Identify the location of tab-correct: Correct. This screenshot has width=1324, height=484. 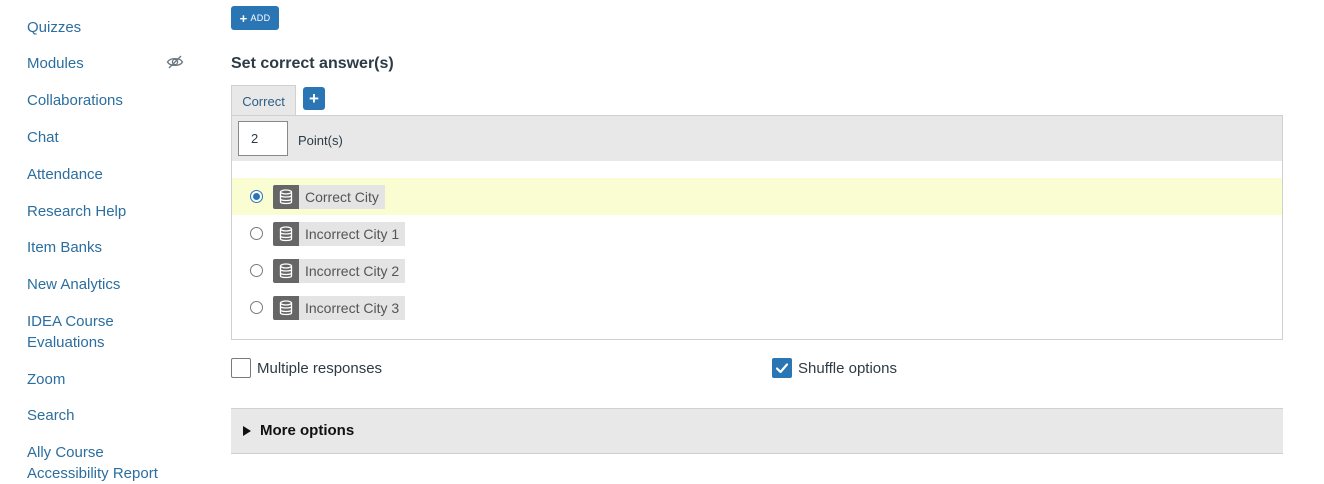
(263, 100).